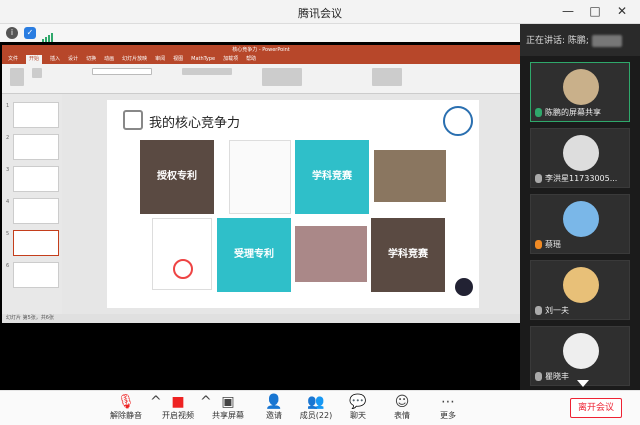 This screenshot has width=640, height=425. What do you see at coordinates (156, 402) in the screenshot?
I see `audio-options-chevron-icon: ^` at bounding box center [156, 402].